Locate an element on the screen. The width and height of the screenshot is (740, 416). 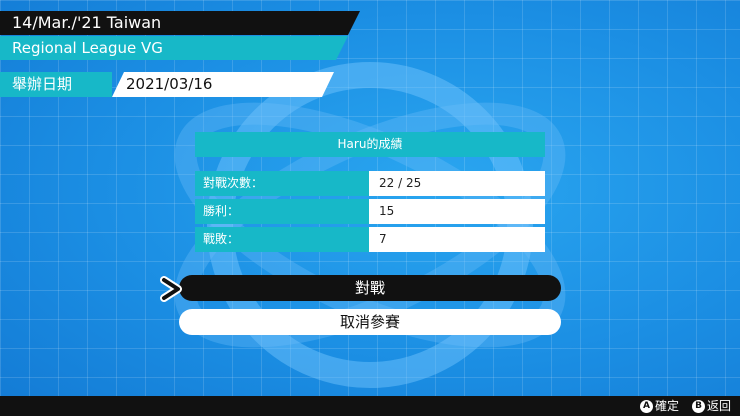
selection-cursor-icon is located at coordinates (171, 289).